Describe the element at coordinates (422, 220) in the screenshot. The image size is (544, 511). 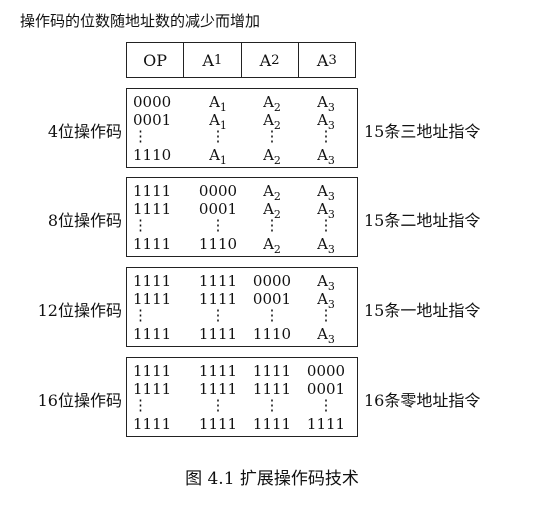
I see `instruction-count-label: 15条二地址指令` at that location.